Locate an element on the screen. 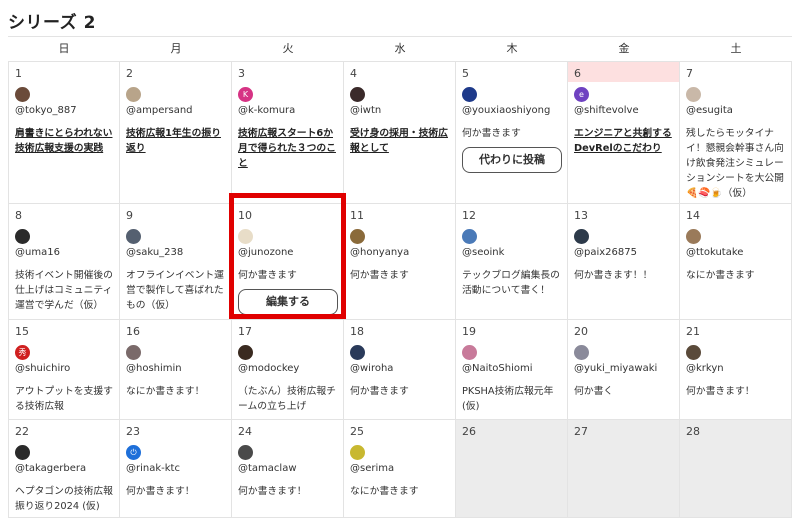 The height and width of the screenshot is (525, 800). calendar-day-cell: 2 @ampersand 技術広報1年生の振り返り is located at coordinates (176, 133).